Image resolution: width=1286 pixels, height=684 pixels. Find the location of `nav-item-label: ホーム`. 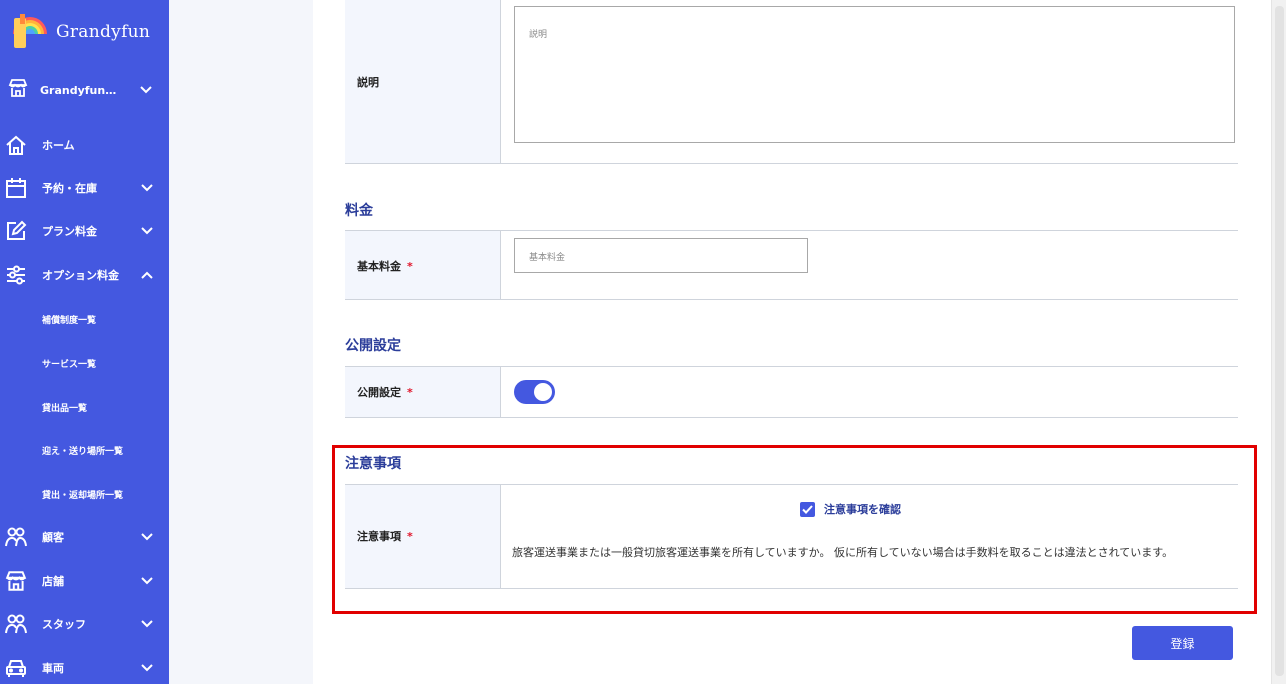

nav-item-label: ホーム is located at coordinates (58, 145).